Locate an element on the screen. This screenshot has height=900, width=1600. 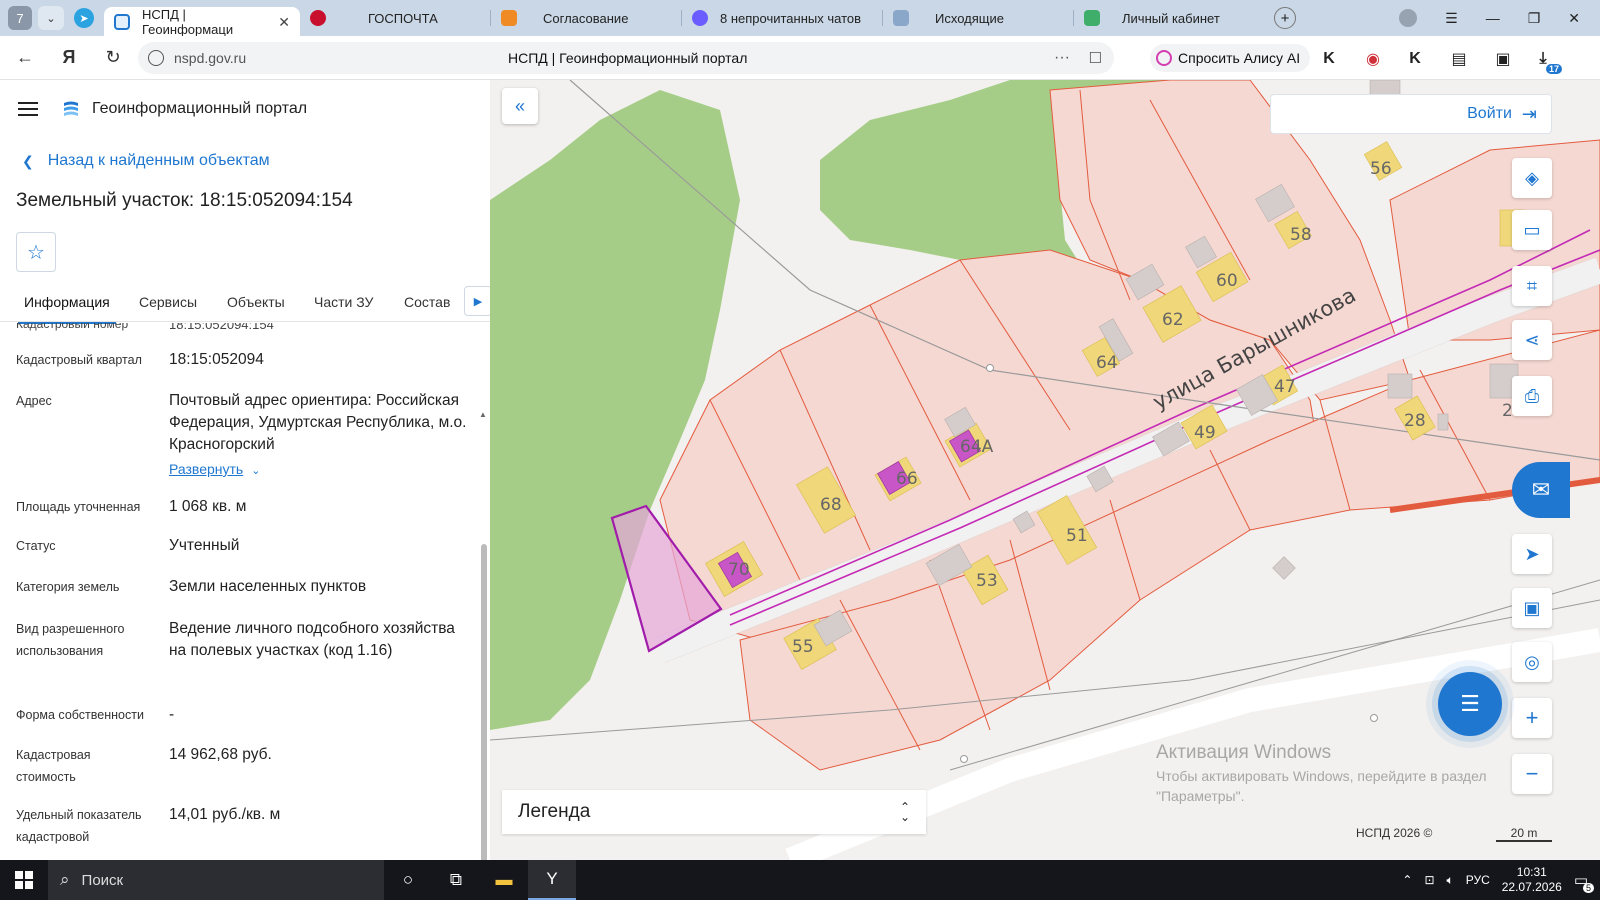
tab-soglasovanie: Согласование is located at coordinates (586, 18).